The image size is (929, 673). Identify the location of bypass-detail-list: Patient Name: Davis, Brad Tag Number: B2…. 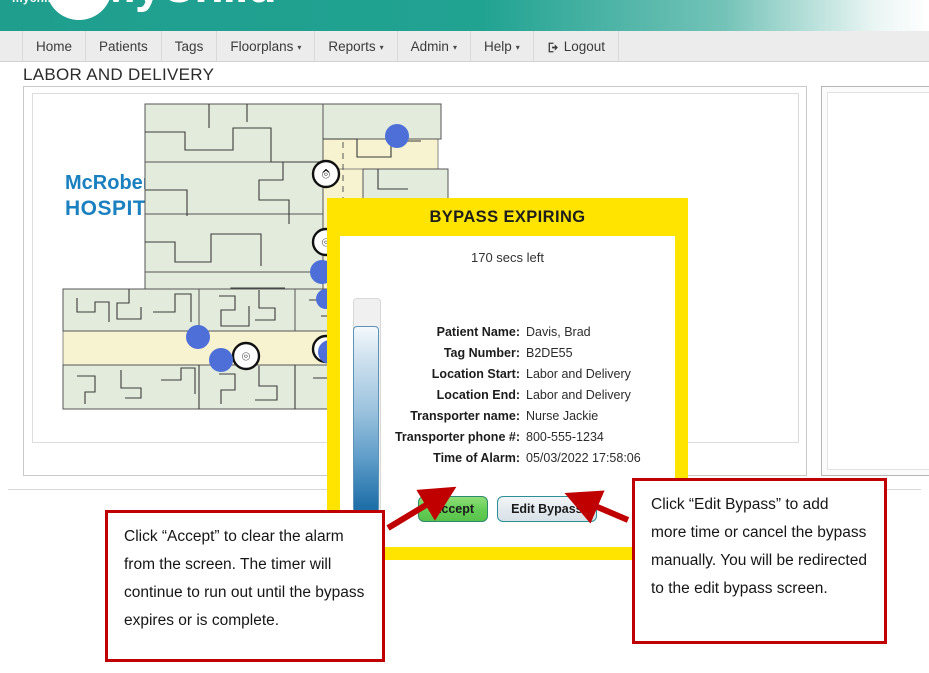
(507, 397).